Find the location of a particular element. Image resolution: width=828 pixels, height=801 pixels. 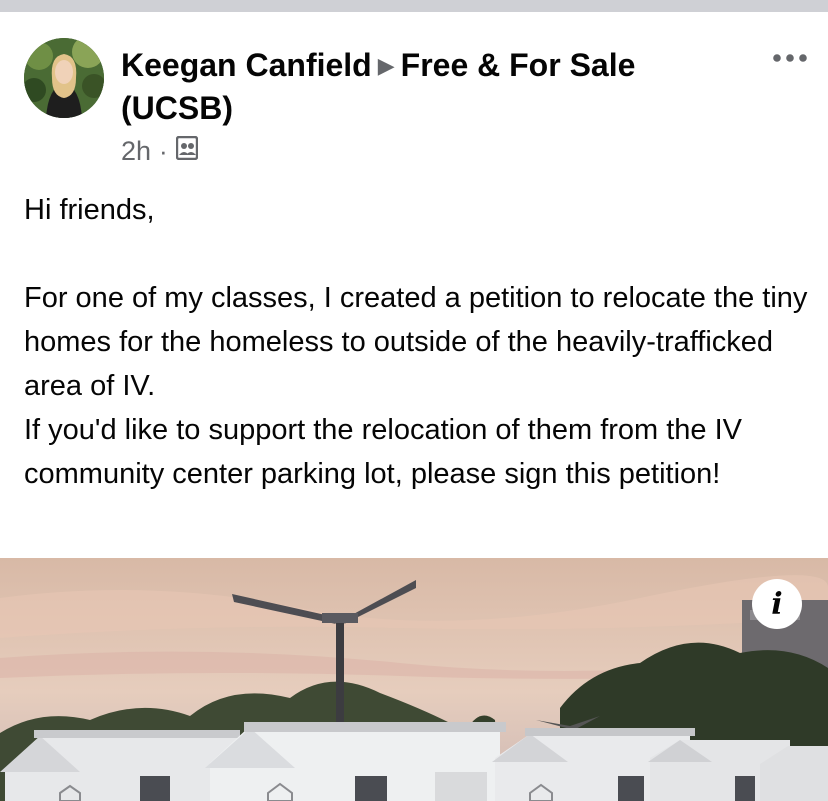

info-icon: i is located at coordinates (777, 604).